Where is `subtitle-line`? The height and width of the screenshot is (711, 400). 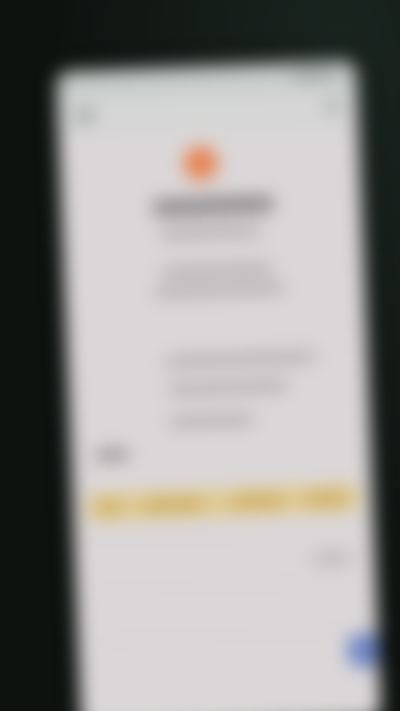 subtitle-line is located at coordinates (210, 232).